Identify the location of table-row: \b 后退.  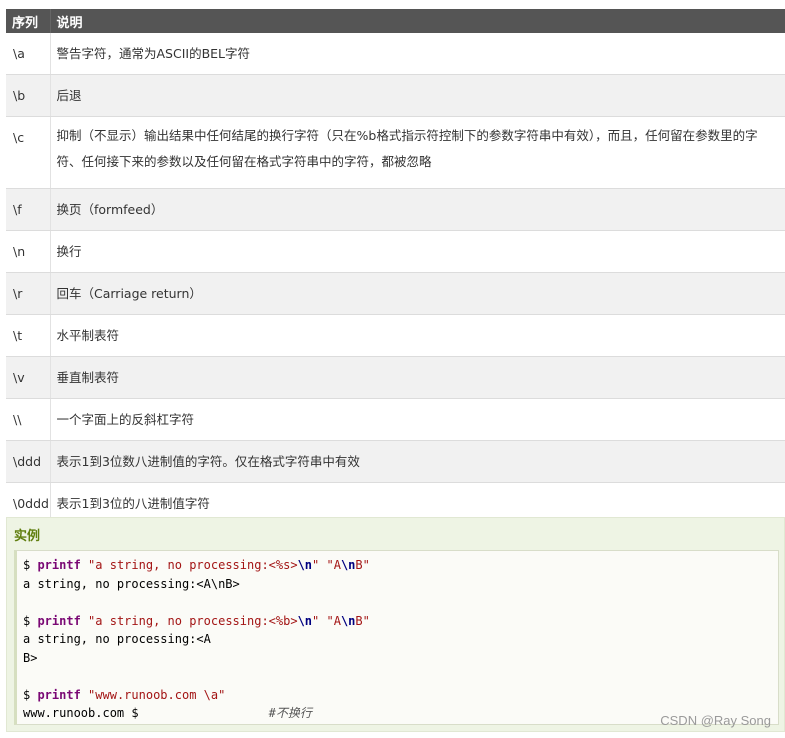
(395, 95).